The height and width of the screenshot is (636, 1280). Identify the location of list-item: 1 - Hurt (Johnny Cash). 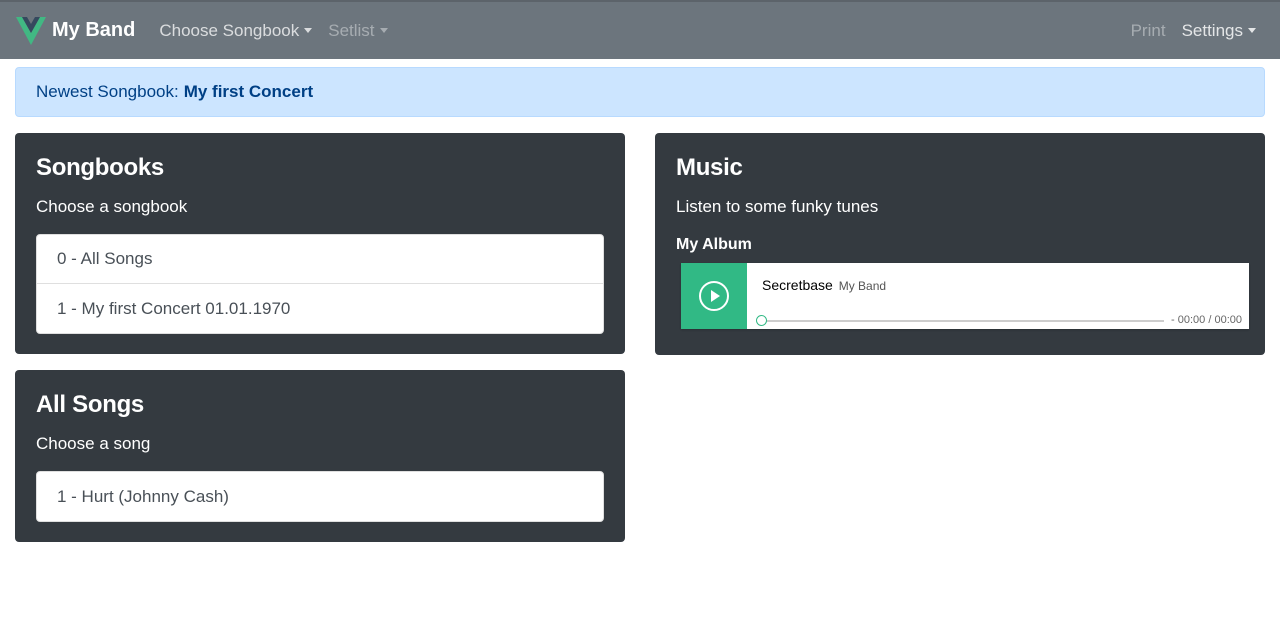
(320, 496).